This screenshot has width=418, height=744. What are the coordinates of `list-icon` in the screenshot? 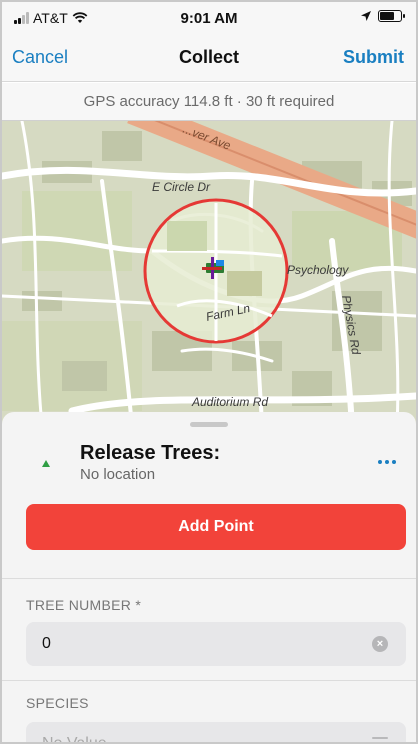 It's located at (380, 739).